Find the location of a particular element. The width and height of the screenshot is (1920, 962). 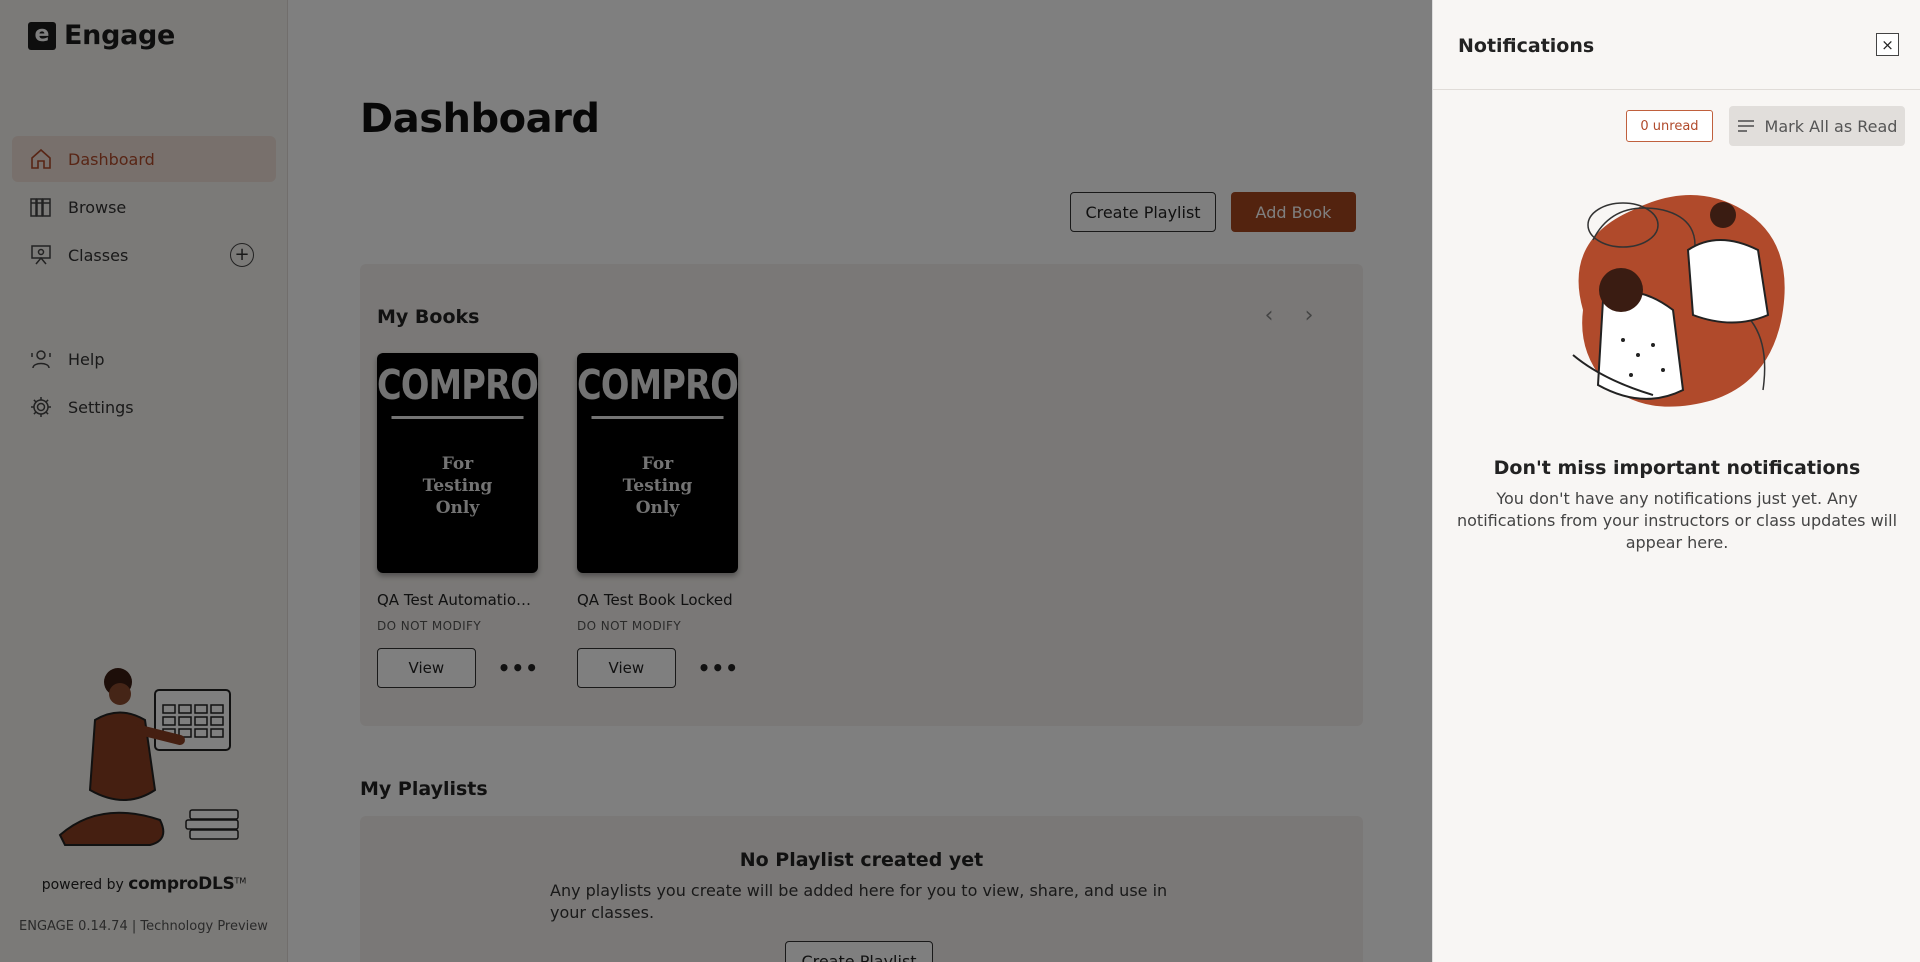

close-icon: × is located at coordinates (1887, 44).